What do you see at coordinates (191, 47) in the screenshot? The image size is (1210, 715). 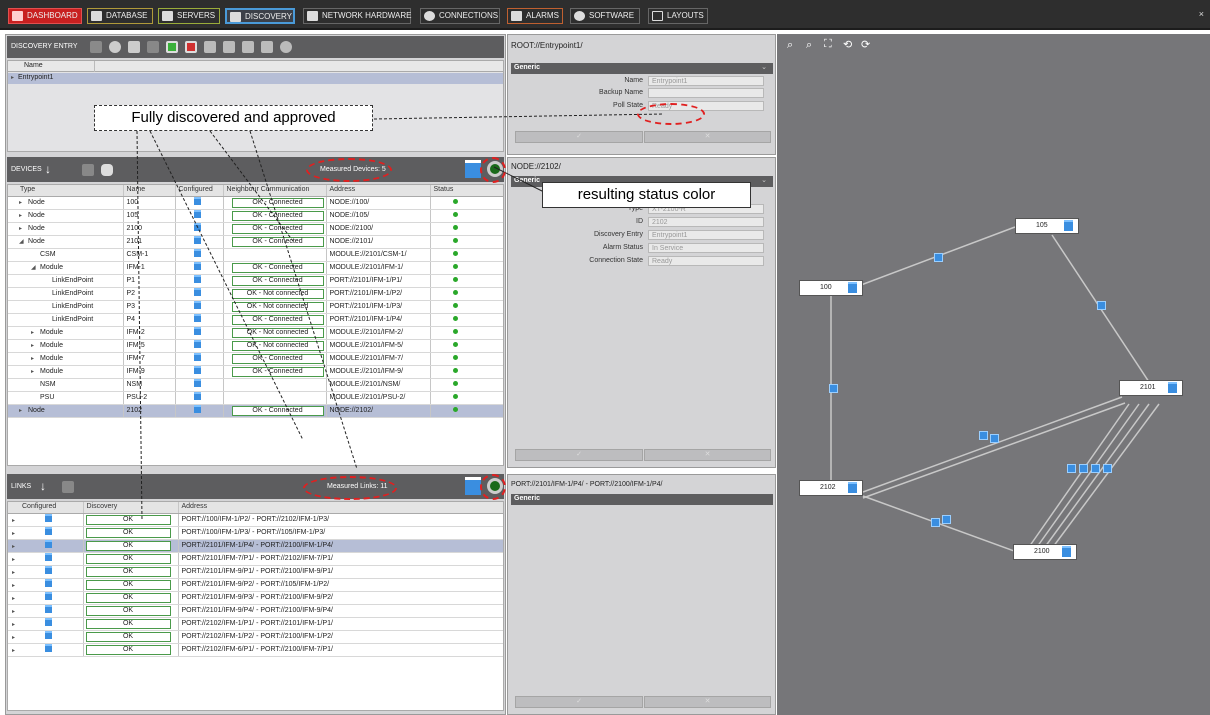 I see `reject-icon` at bounding box center [191, 47].